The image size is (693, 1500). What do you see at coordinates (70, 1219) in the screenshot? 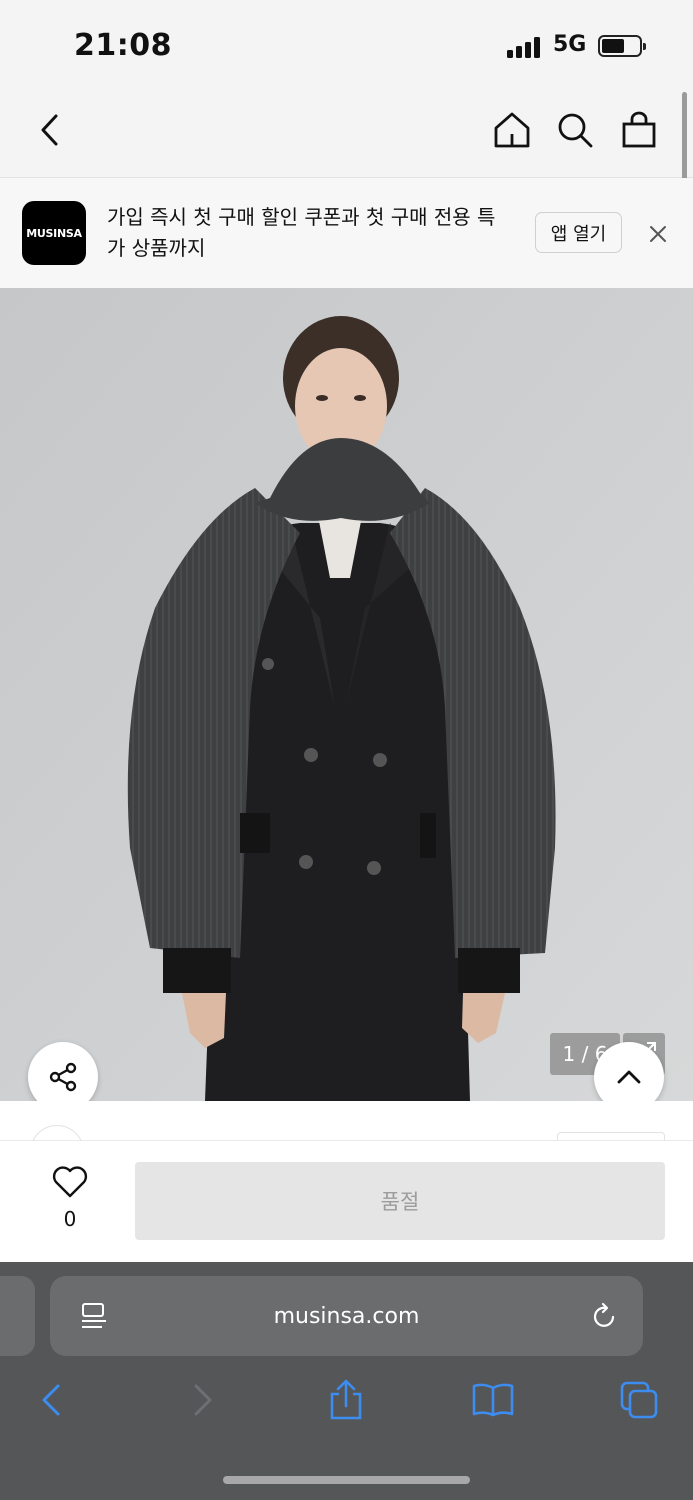
I see `like-count: 0` at bounding box center [70, 1219].